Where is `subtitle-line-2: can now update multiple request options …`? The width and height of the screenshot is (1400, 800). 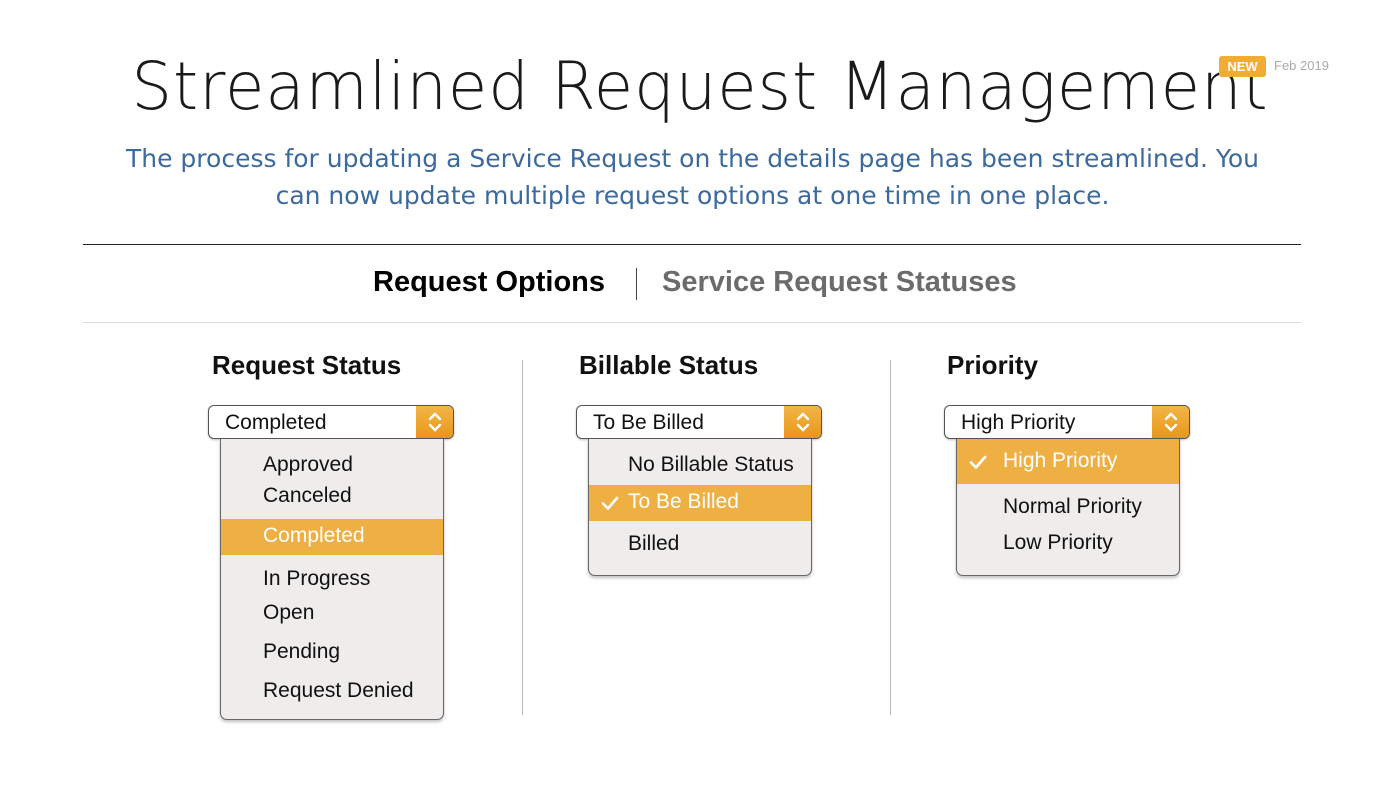
subtitle-line-2: can now update multiple request options … is located at coordinates (692, 195).